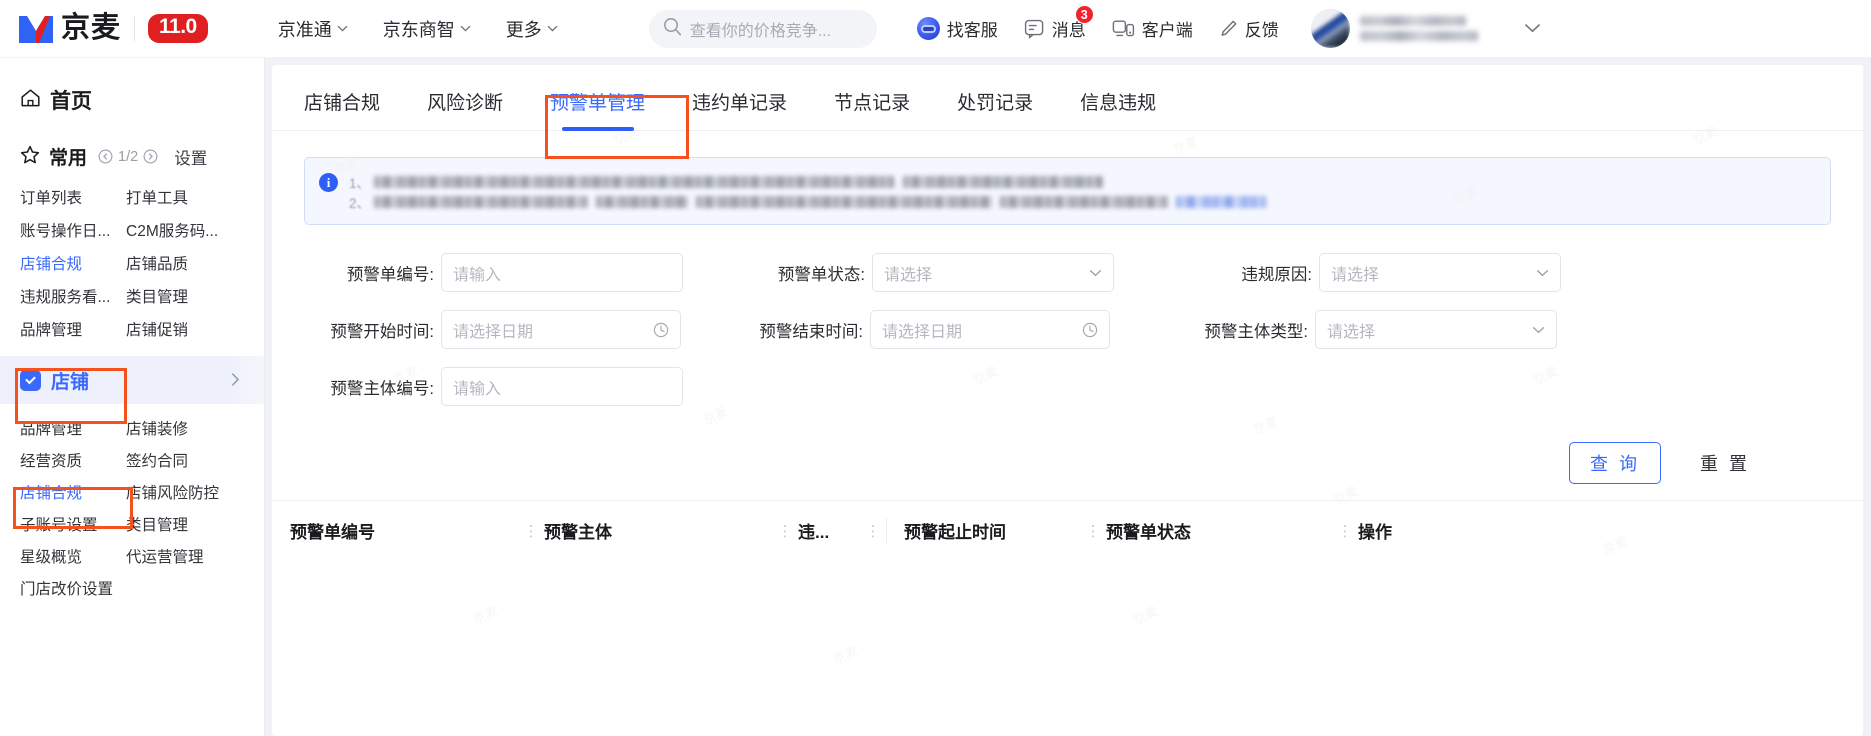  What do you see at coordinates (493, 332) in the screenshot?
I see `date-placeholder: 请选择日期` at bounding box center [493, 332].